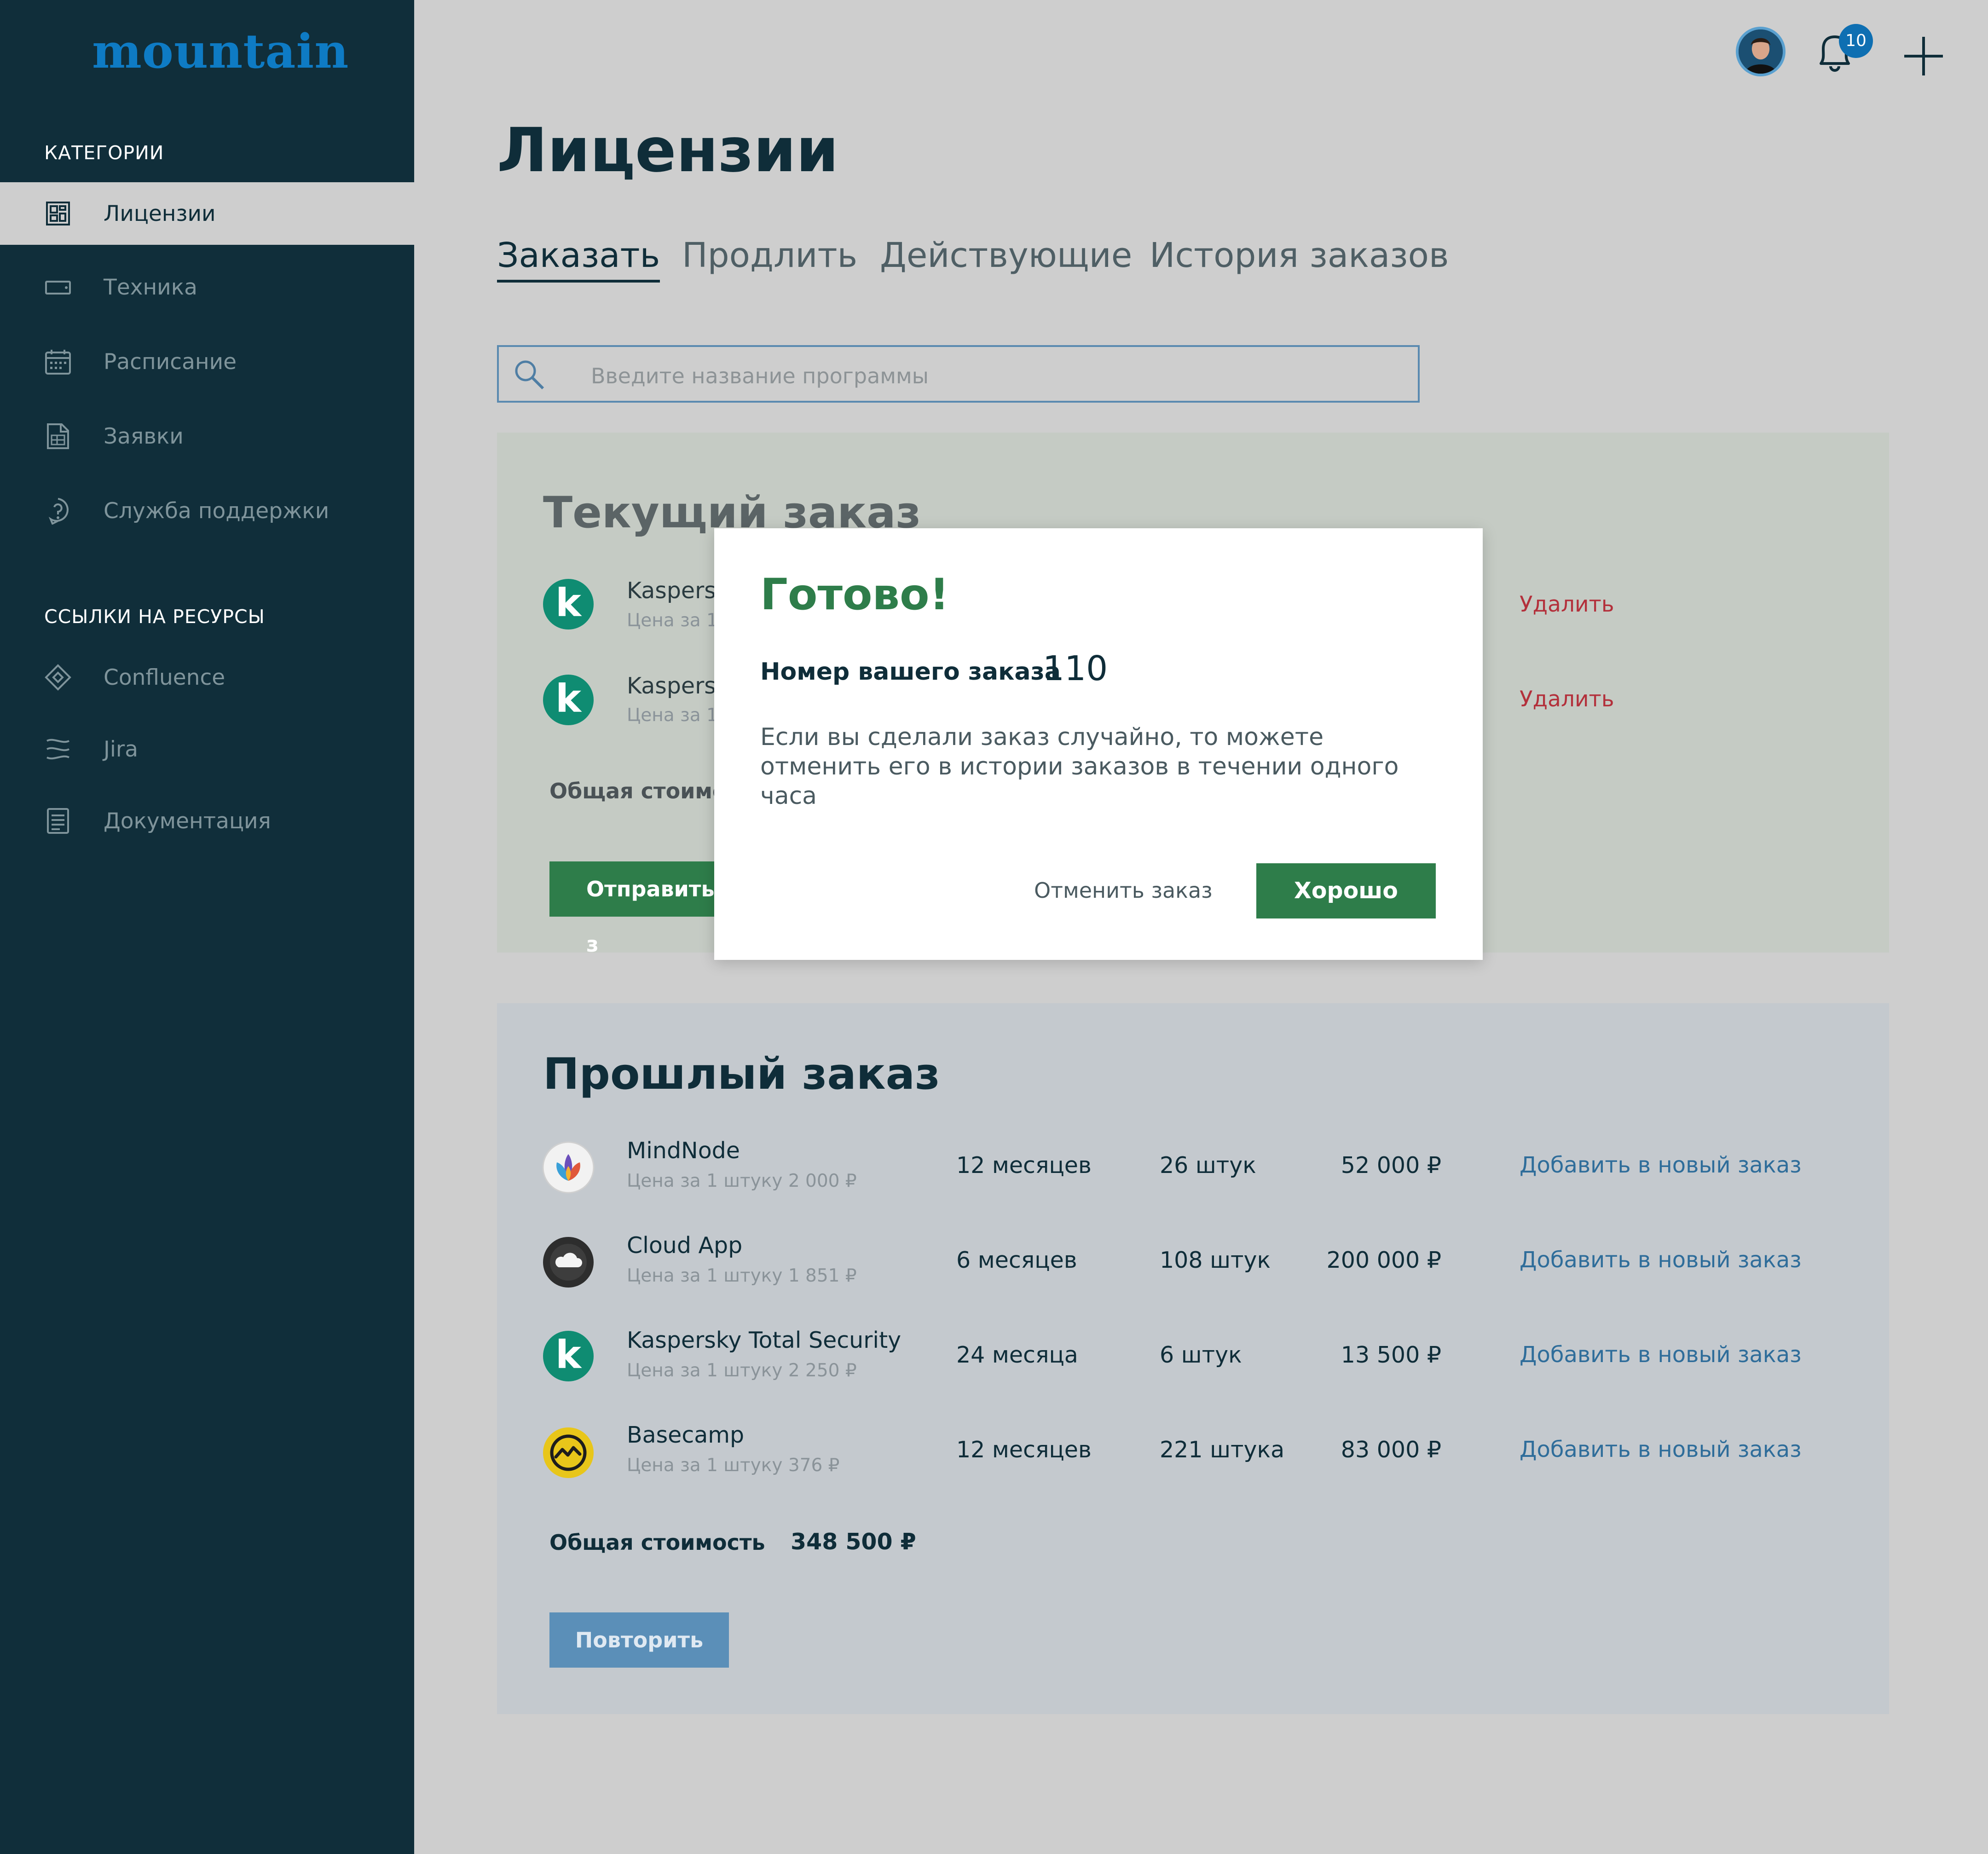 The height and width of the screenshot is (1854, 1988). Describe the element at coordinates (1201, 1355) in the screenshot. I see `quantity-cell: 6 штук` at that location.